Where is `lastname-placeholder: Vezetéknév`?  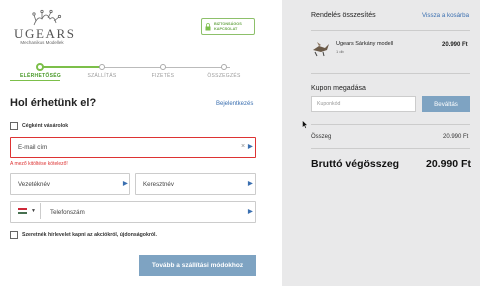
lastname-placeholder: Vezetéknév is located at coordinates (34, 184).